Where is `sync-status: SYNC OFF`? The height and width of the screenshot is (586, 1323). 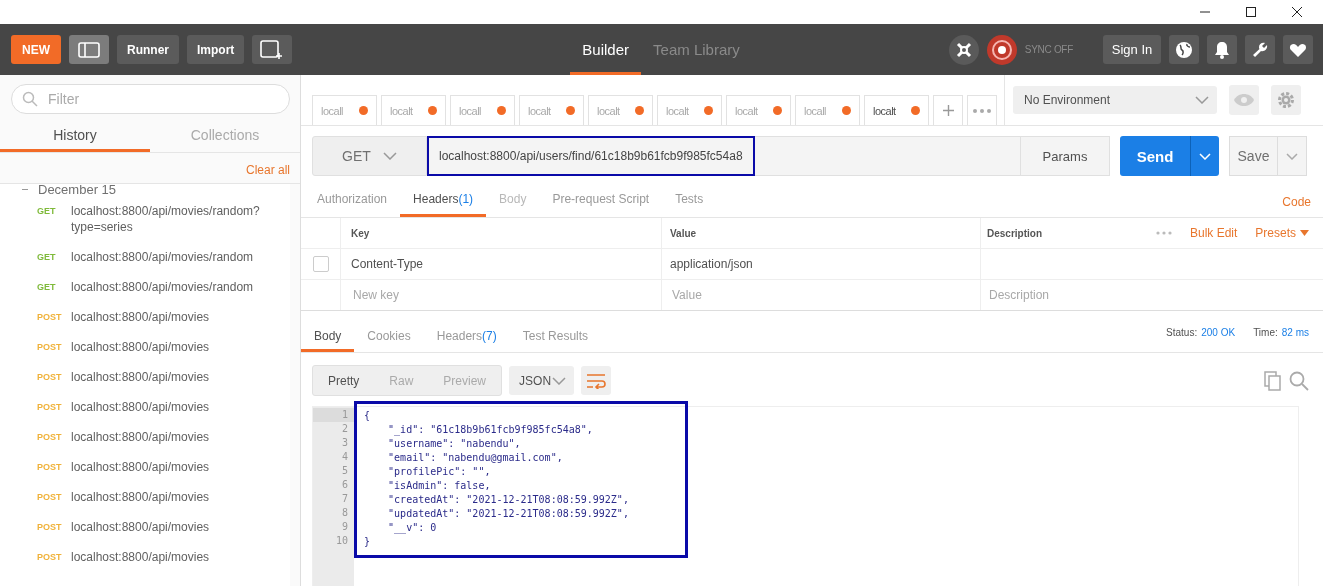 sync-status: SYNC OFF is located at coordinates (1048, 49).